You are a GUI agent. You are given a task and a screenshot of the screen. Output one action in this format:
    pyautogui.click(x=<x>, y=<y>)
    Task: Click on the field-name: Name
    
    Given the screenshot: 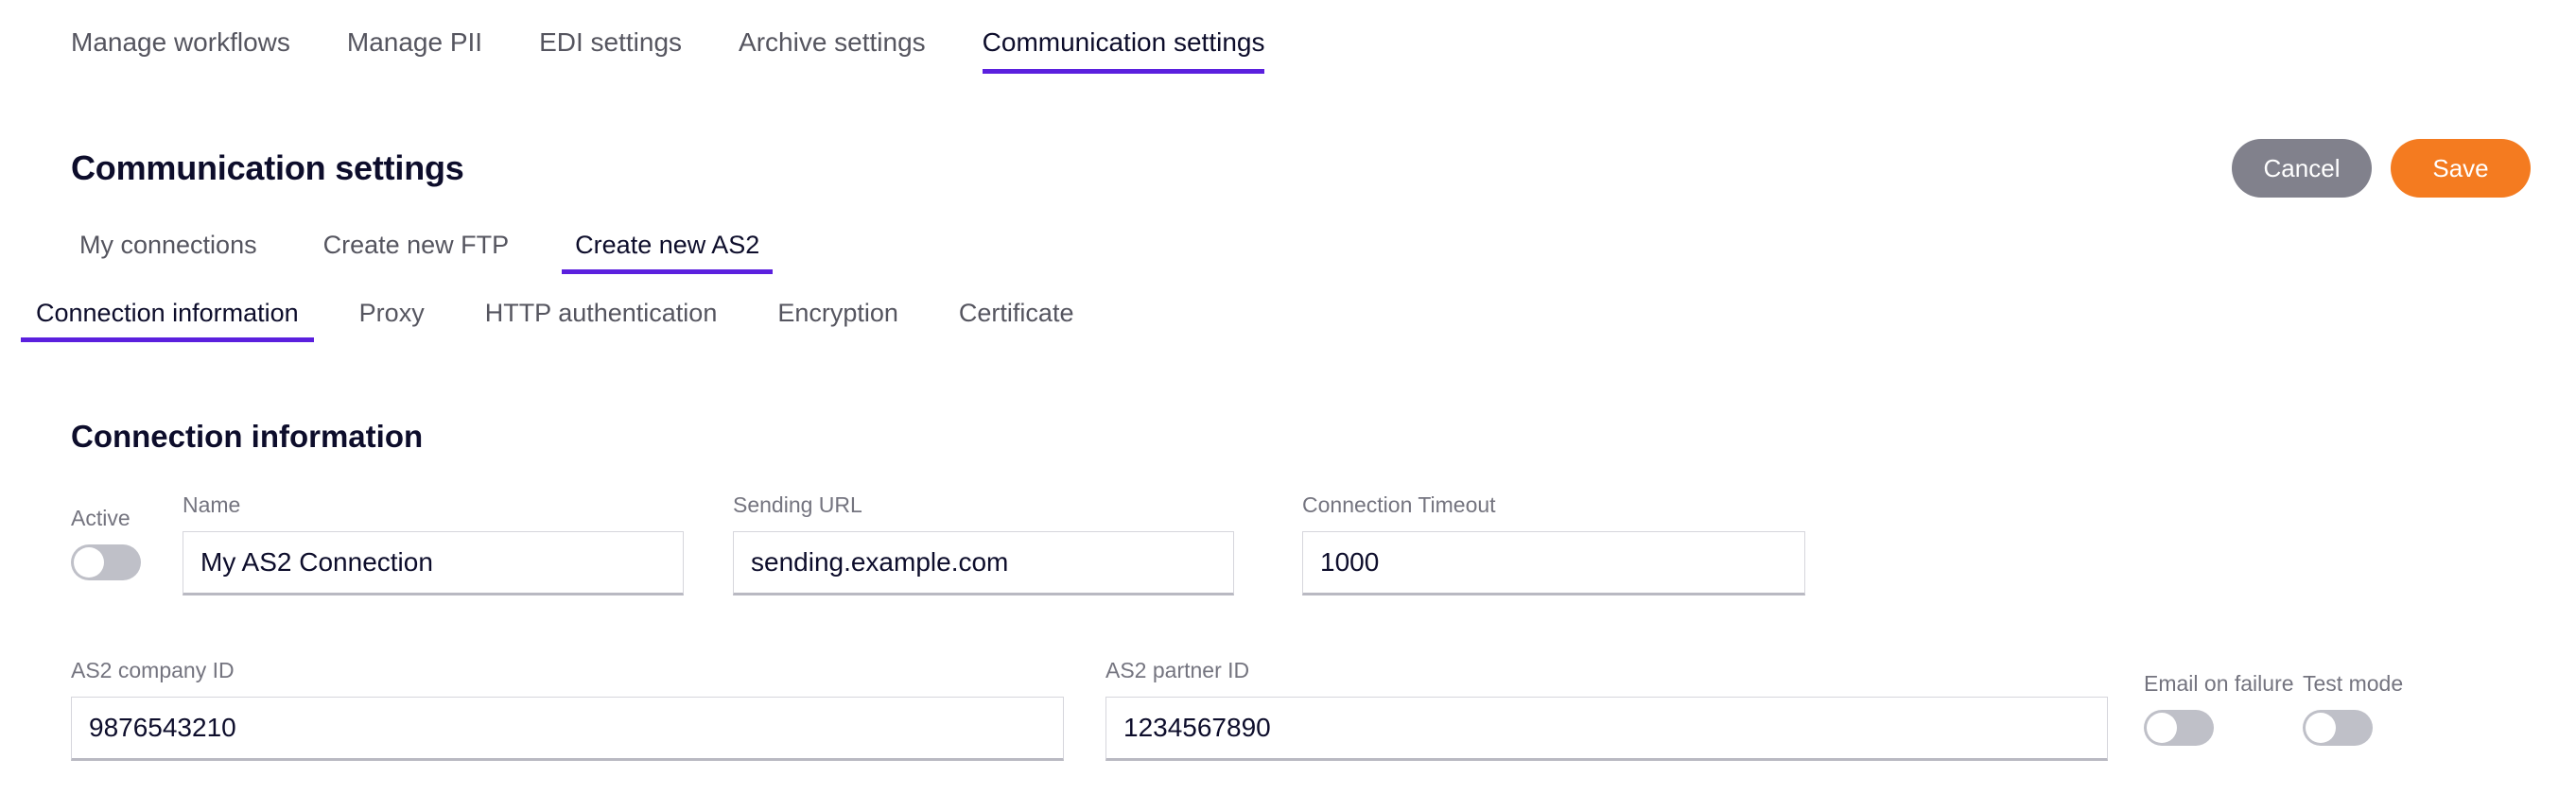 What is the action you would take?
    pyautogui.click(x=433, y=544)
    